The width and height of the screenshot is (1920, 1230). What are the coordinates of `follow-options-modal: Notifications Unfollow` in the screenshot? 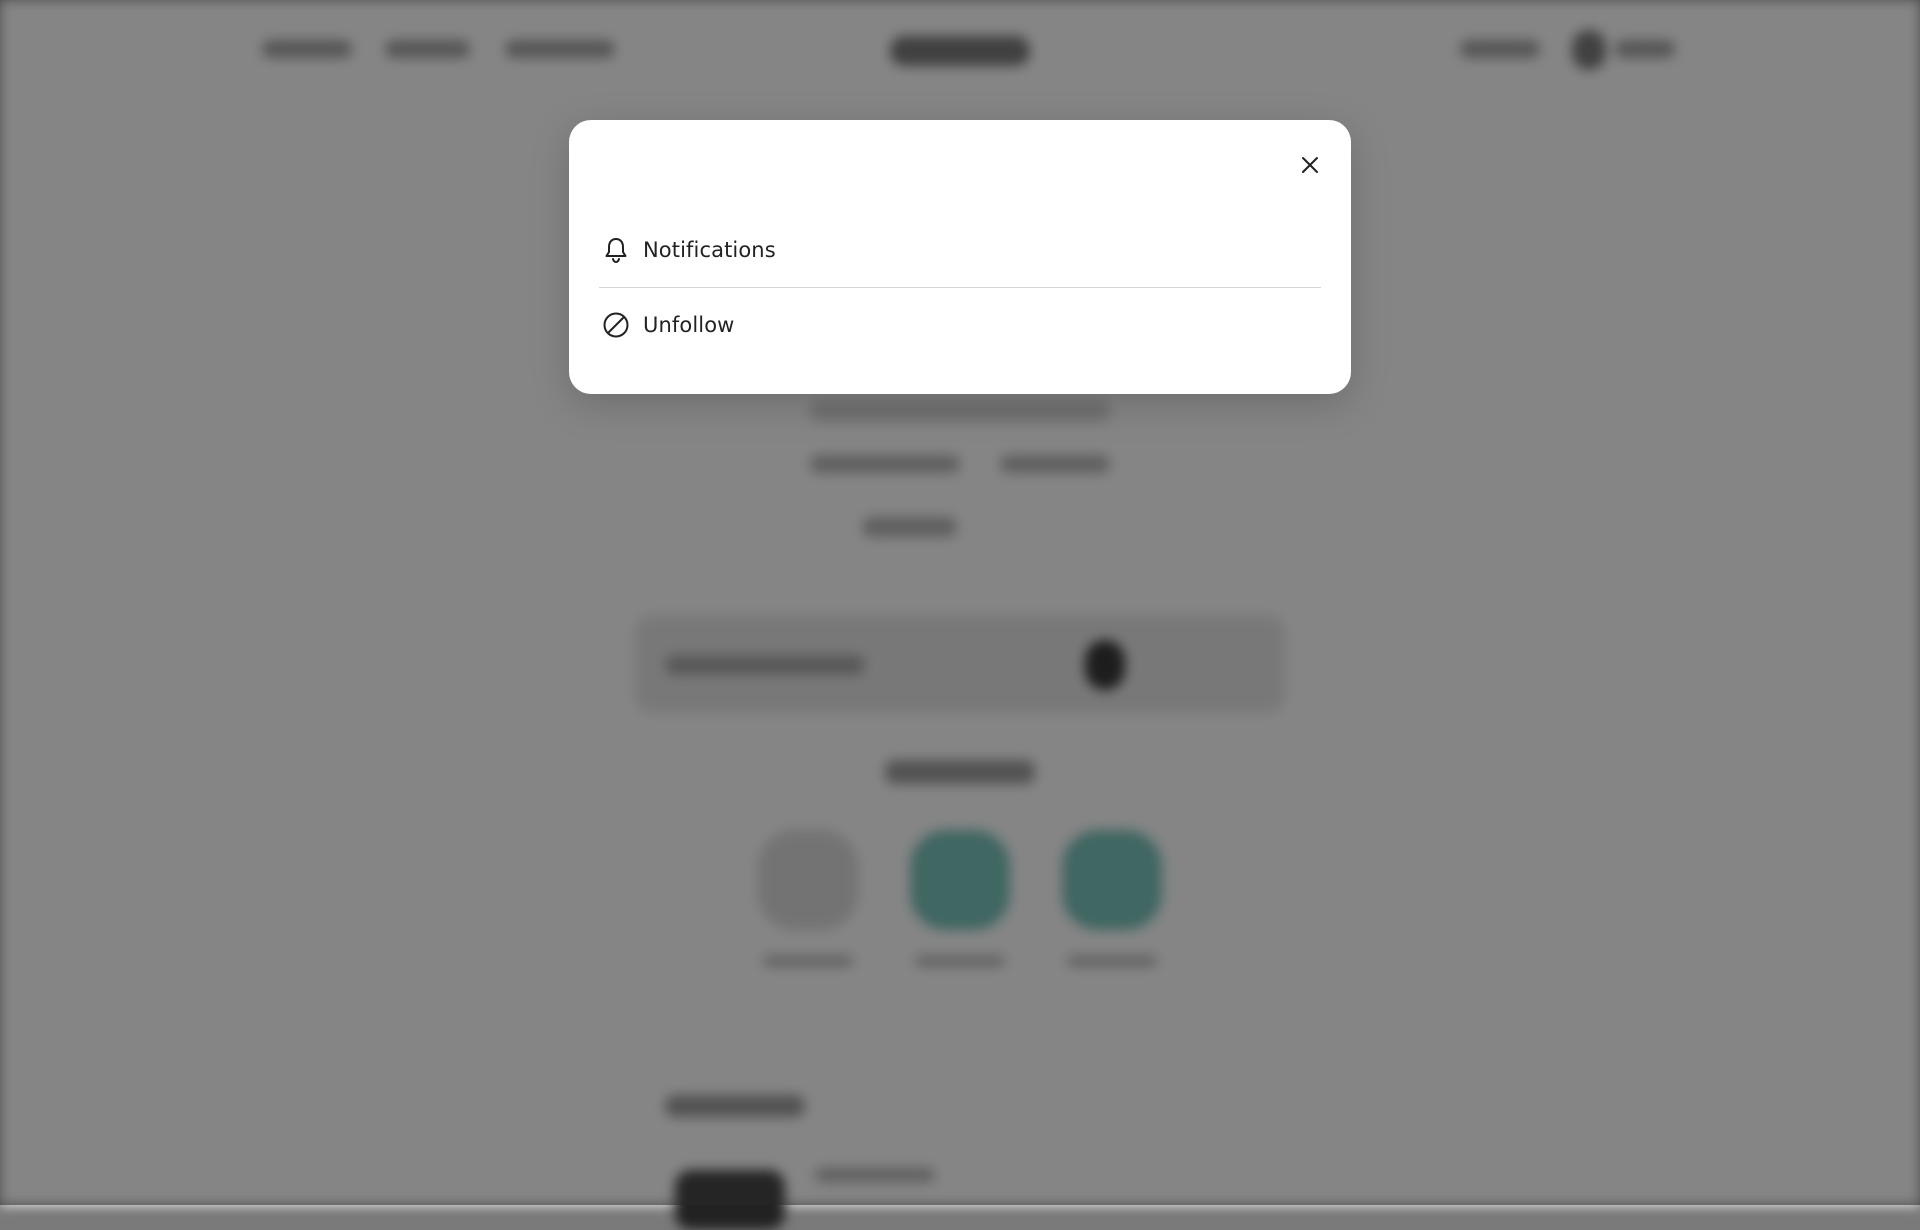 It's located at (960, 257).